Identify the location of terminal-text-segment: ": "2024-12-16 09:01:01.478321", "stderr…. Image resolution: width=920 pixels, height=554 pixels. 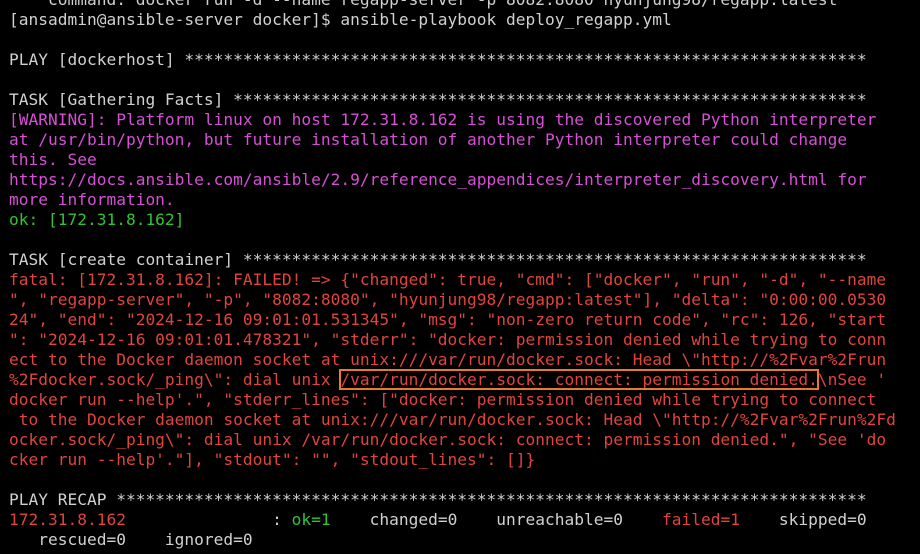
(448, 339).